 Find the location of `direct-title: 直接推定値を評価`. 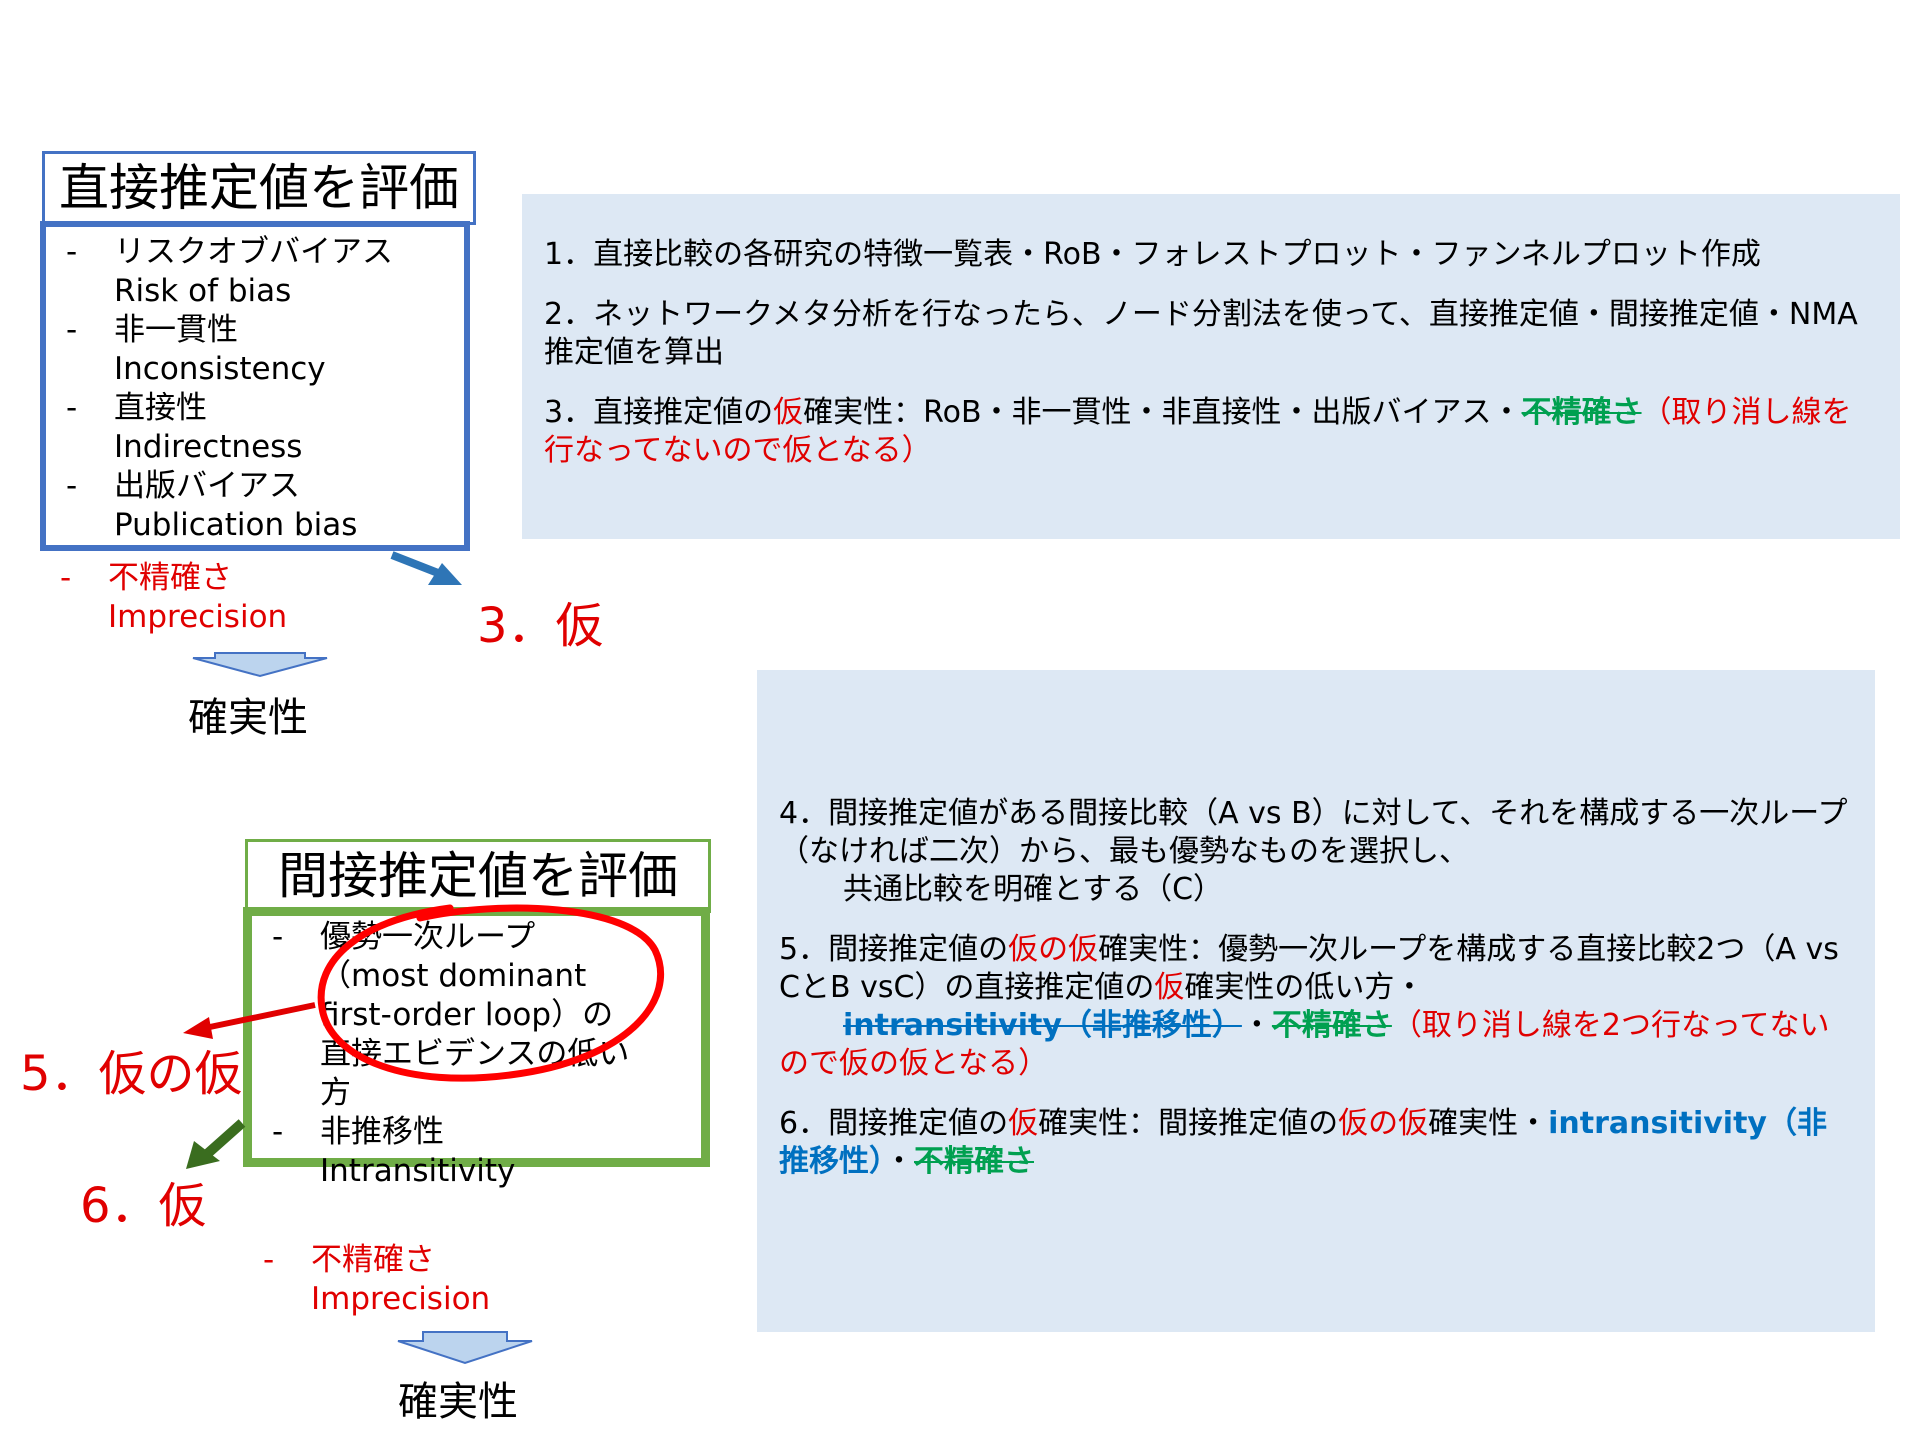

direct-title: 直接推定値を評価 is located at coordinates (259, 188).